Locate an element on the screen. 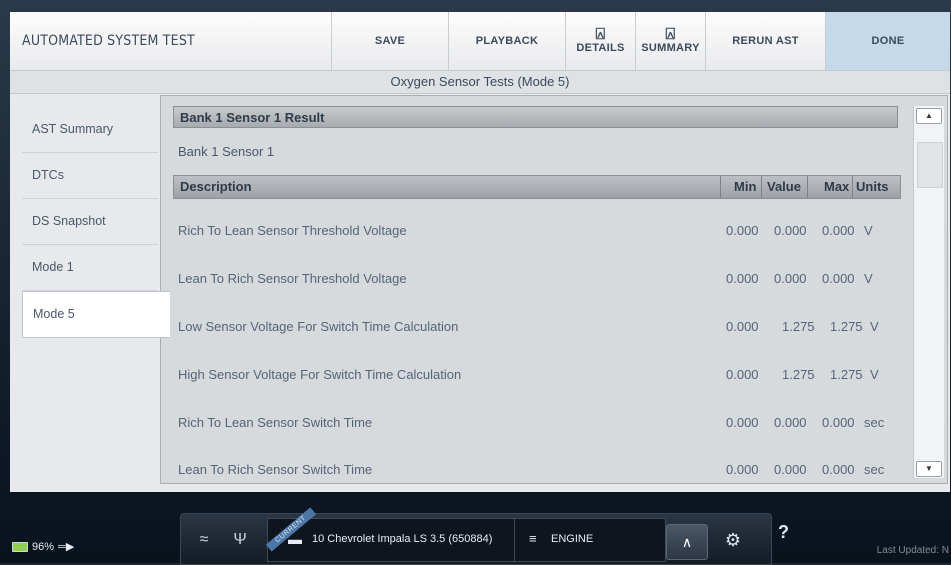 The image size is (951, 565). system-selector: ≡ ENGINE is located at coordinates (590, 540).